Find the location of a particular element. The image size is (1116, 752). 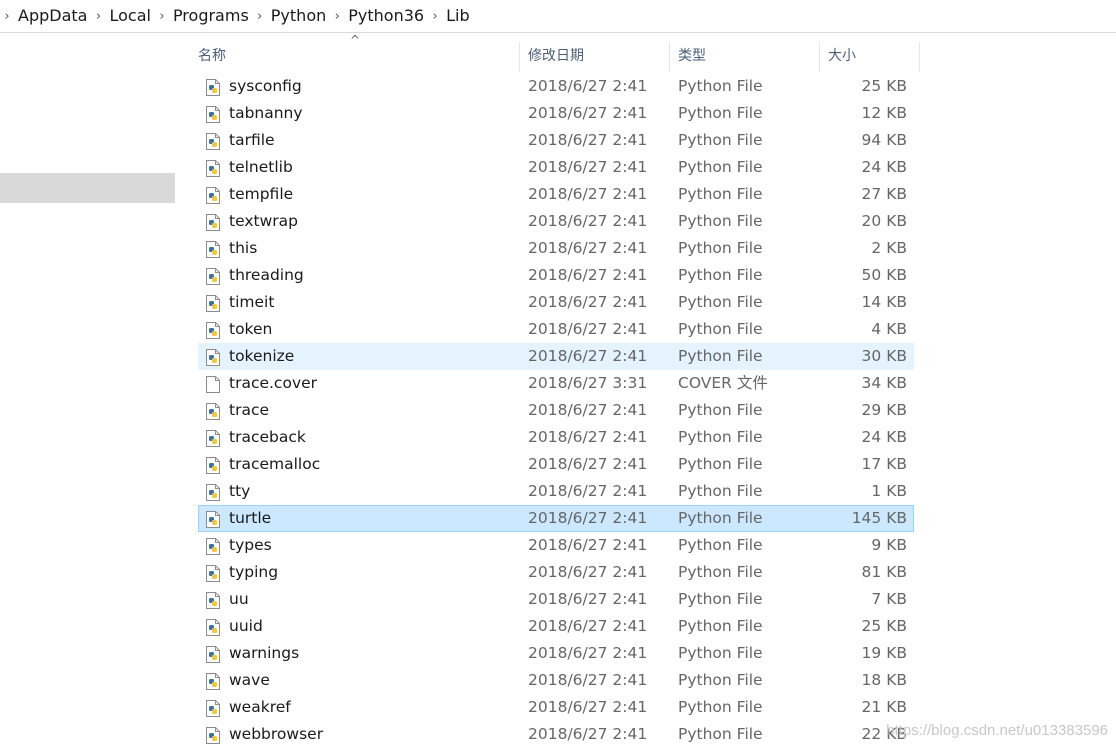

file-name: webbrowser is located at coordinates (276, 734).